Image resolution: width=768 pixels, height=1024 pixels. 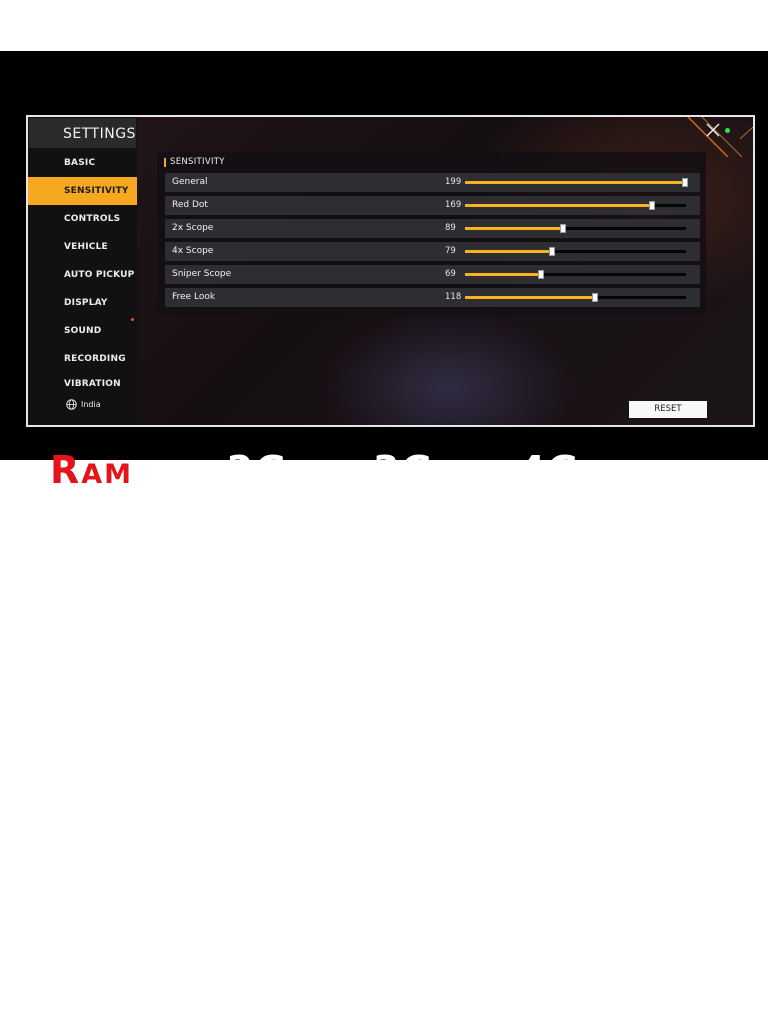 I want to click on menu-item-auto-pickup: AUTO PICKUP, so click(x=82, y=275).